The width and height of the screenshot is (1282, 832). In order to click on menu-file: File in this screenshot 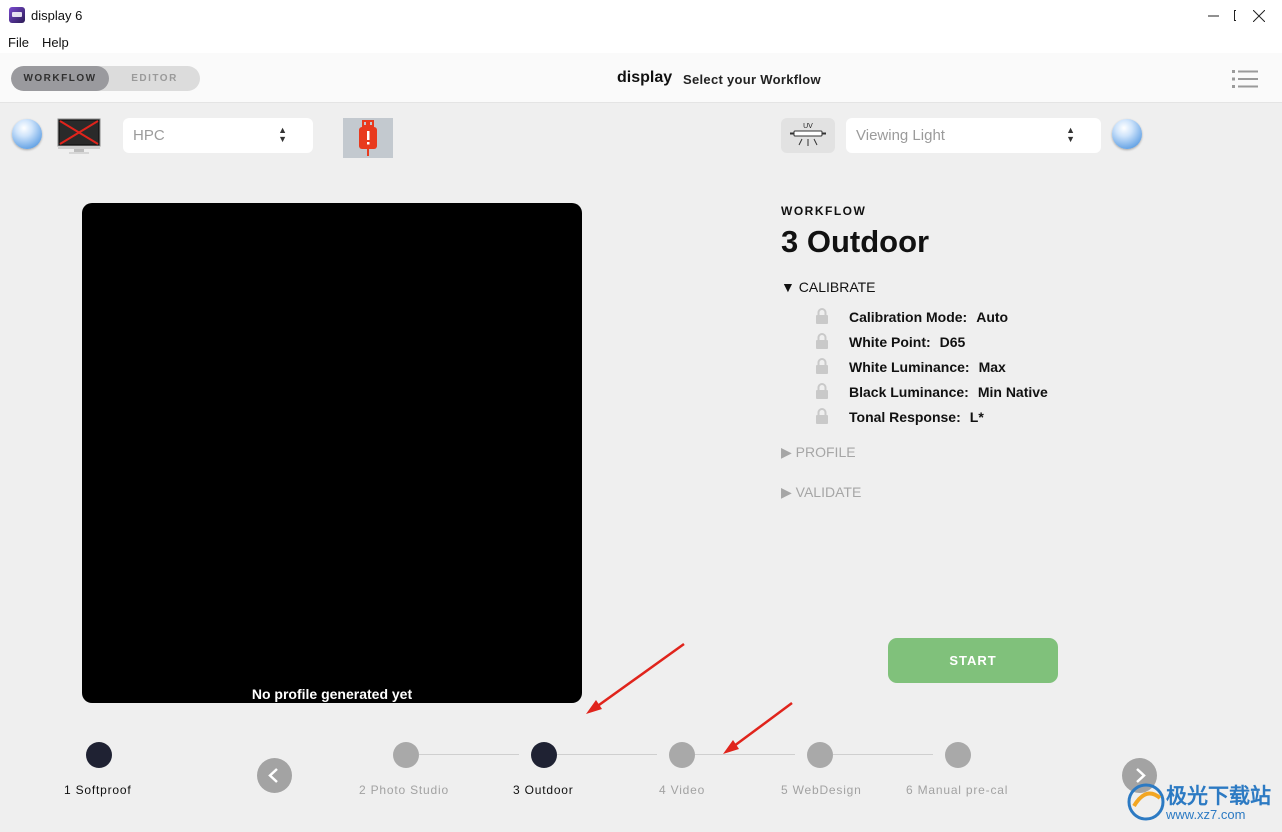, I will do `click(18, 42)`.